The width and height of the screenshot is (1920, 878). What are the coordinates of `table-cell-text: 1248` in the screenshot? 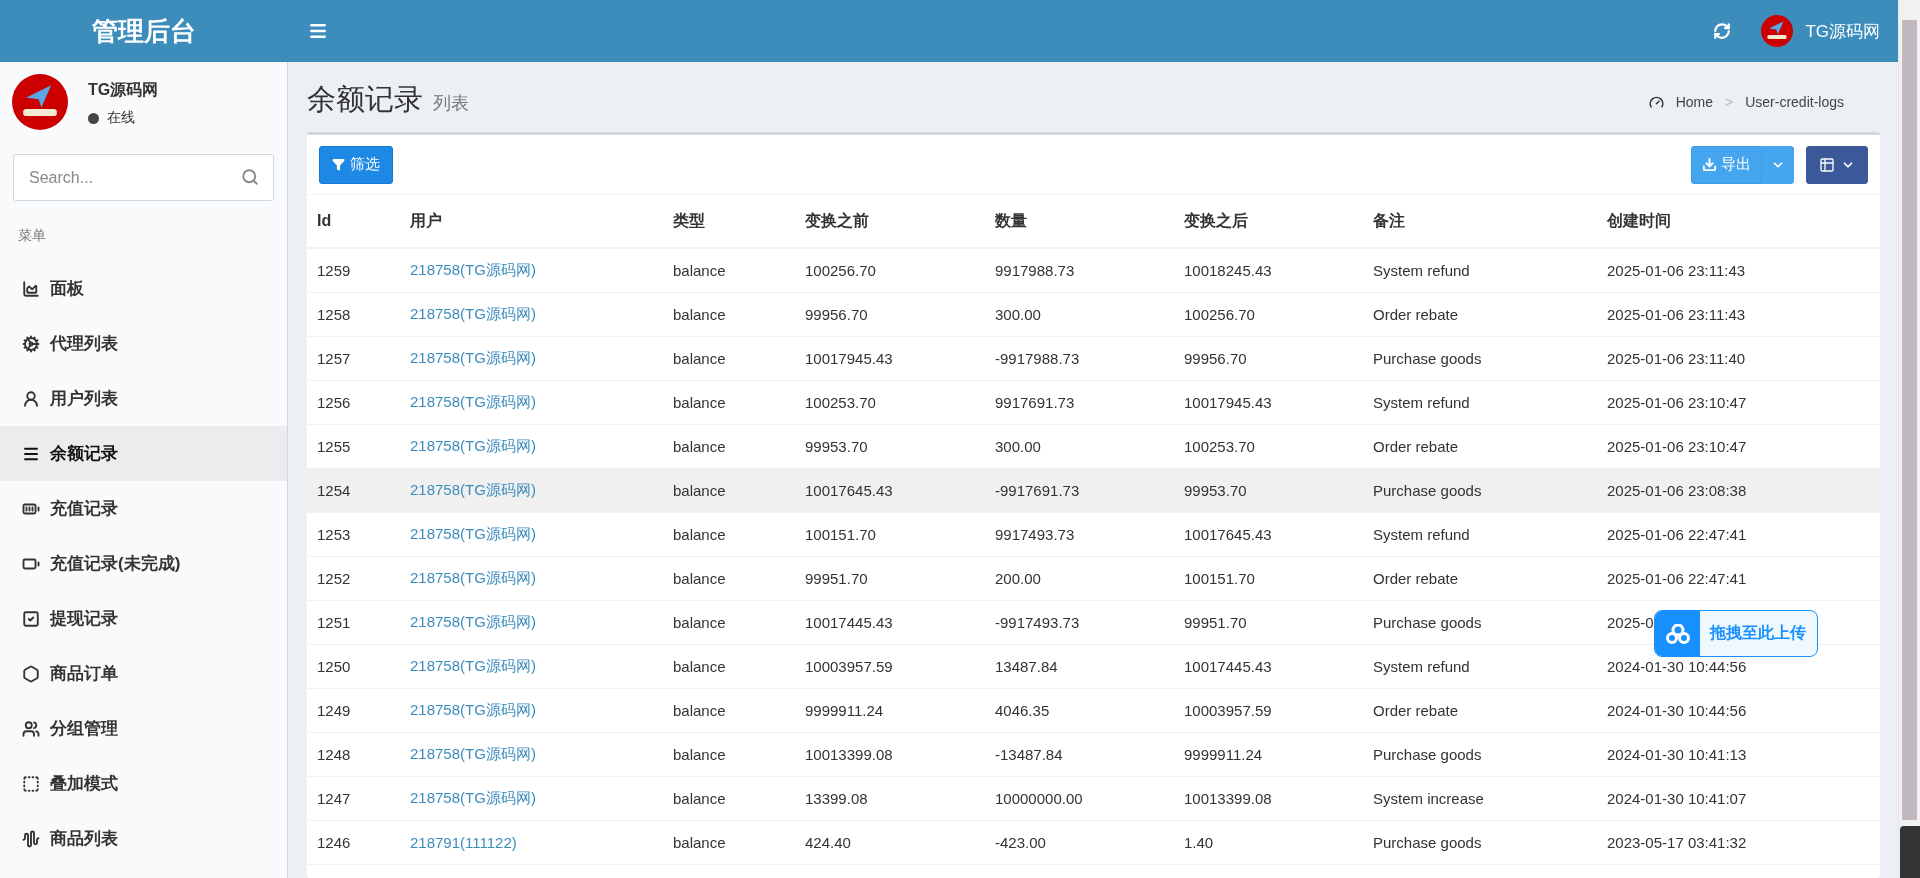 It's located at (334, 754).